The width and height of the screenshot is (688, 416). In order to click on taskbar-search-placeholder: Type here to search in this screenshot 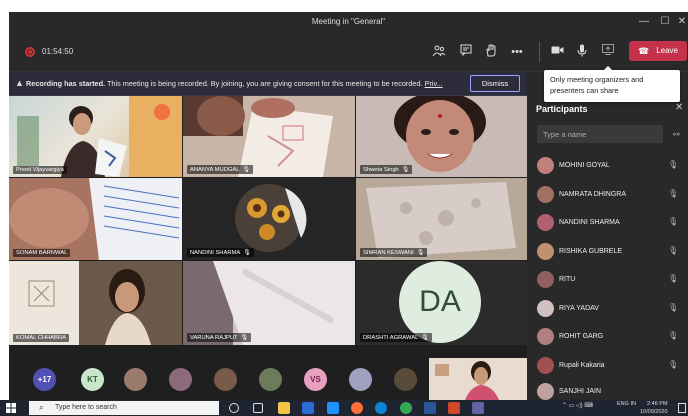, I will do `click(86, 407)`.